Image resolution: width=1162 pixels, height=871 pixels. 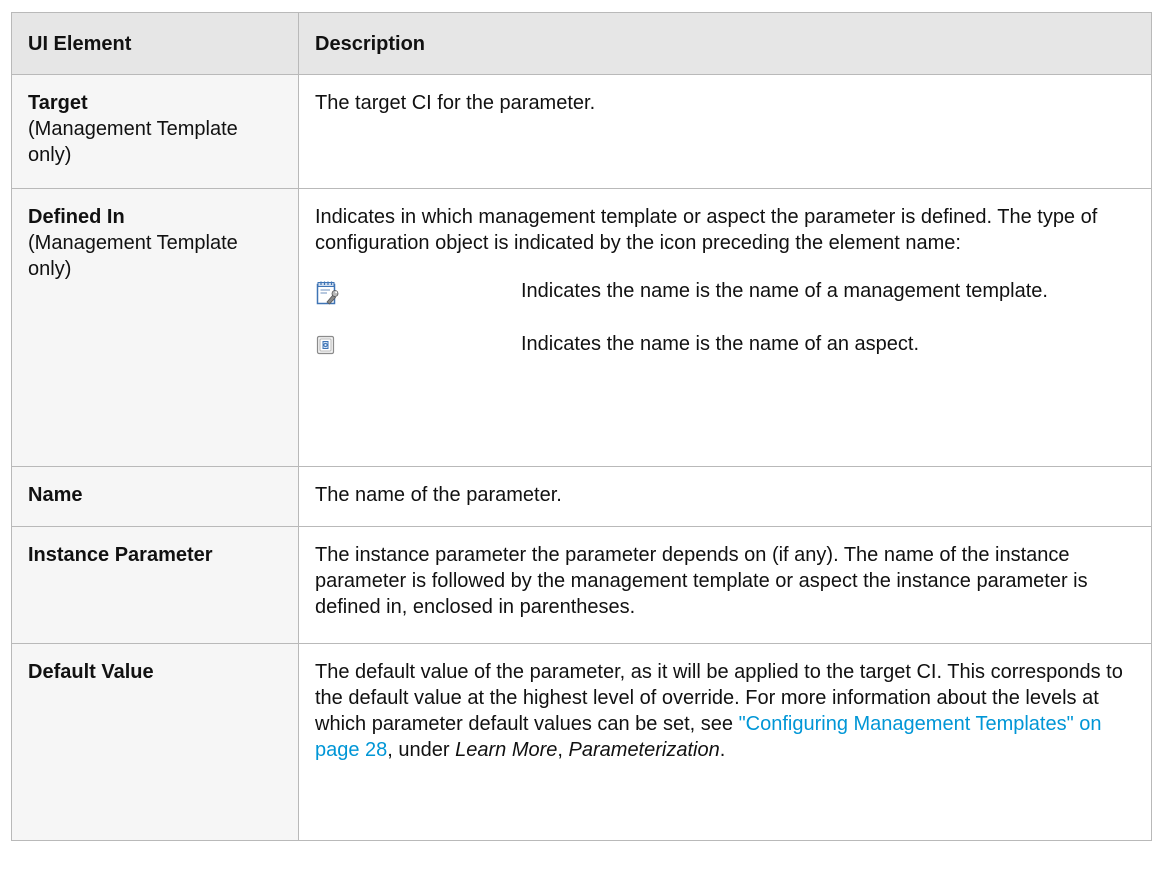 I want to click on element-name: Target, so click(x=58, y=103).